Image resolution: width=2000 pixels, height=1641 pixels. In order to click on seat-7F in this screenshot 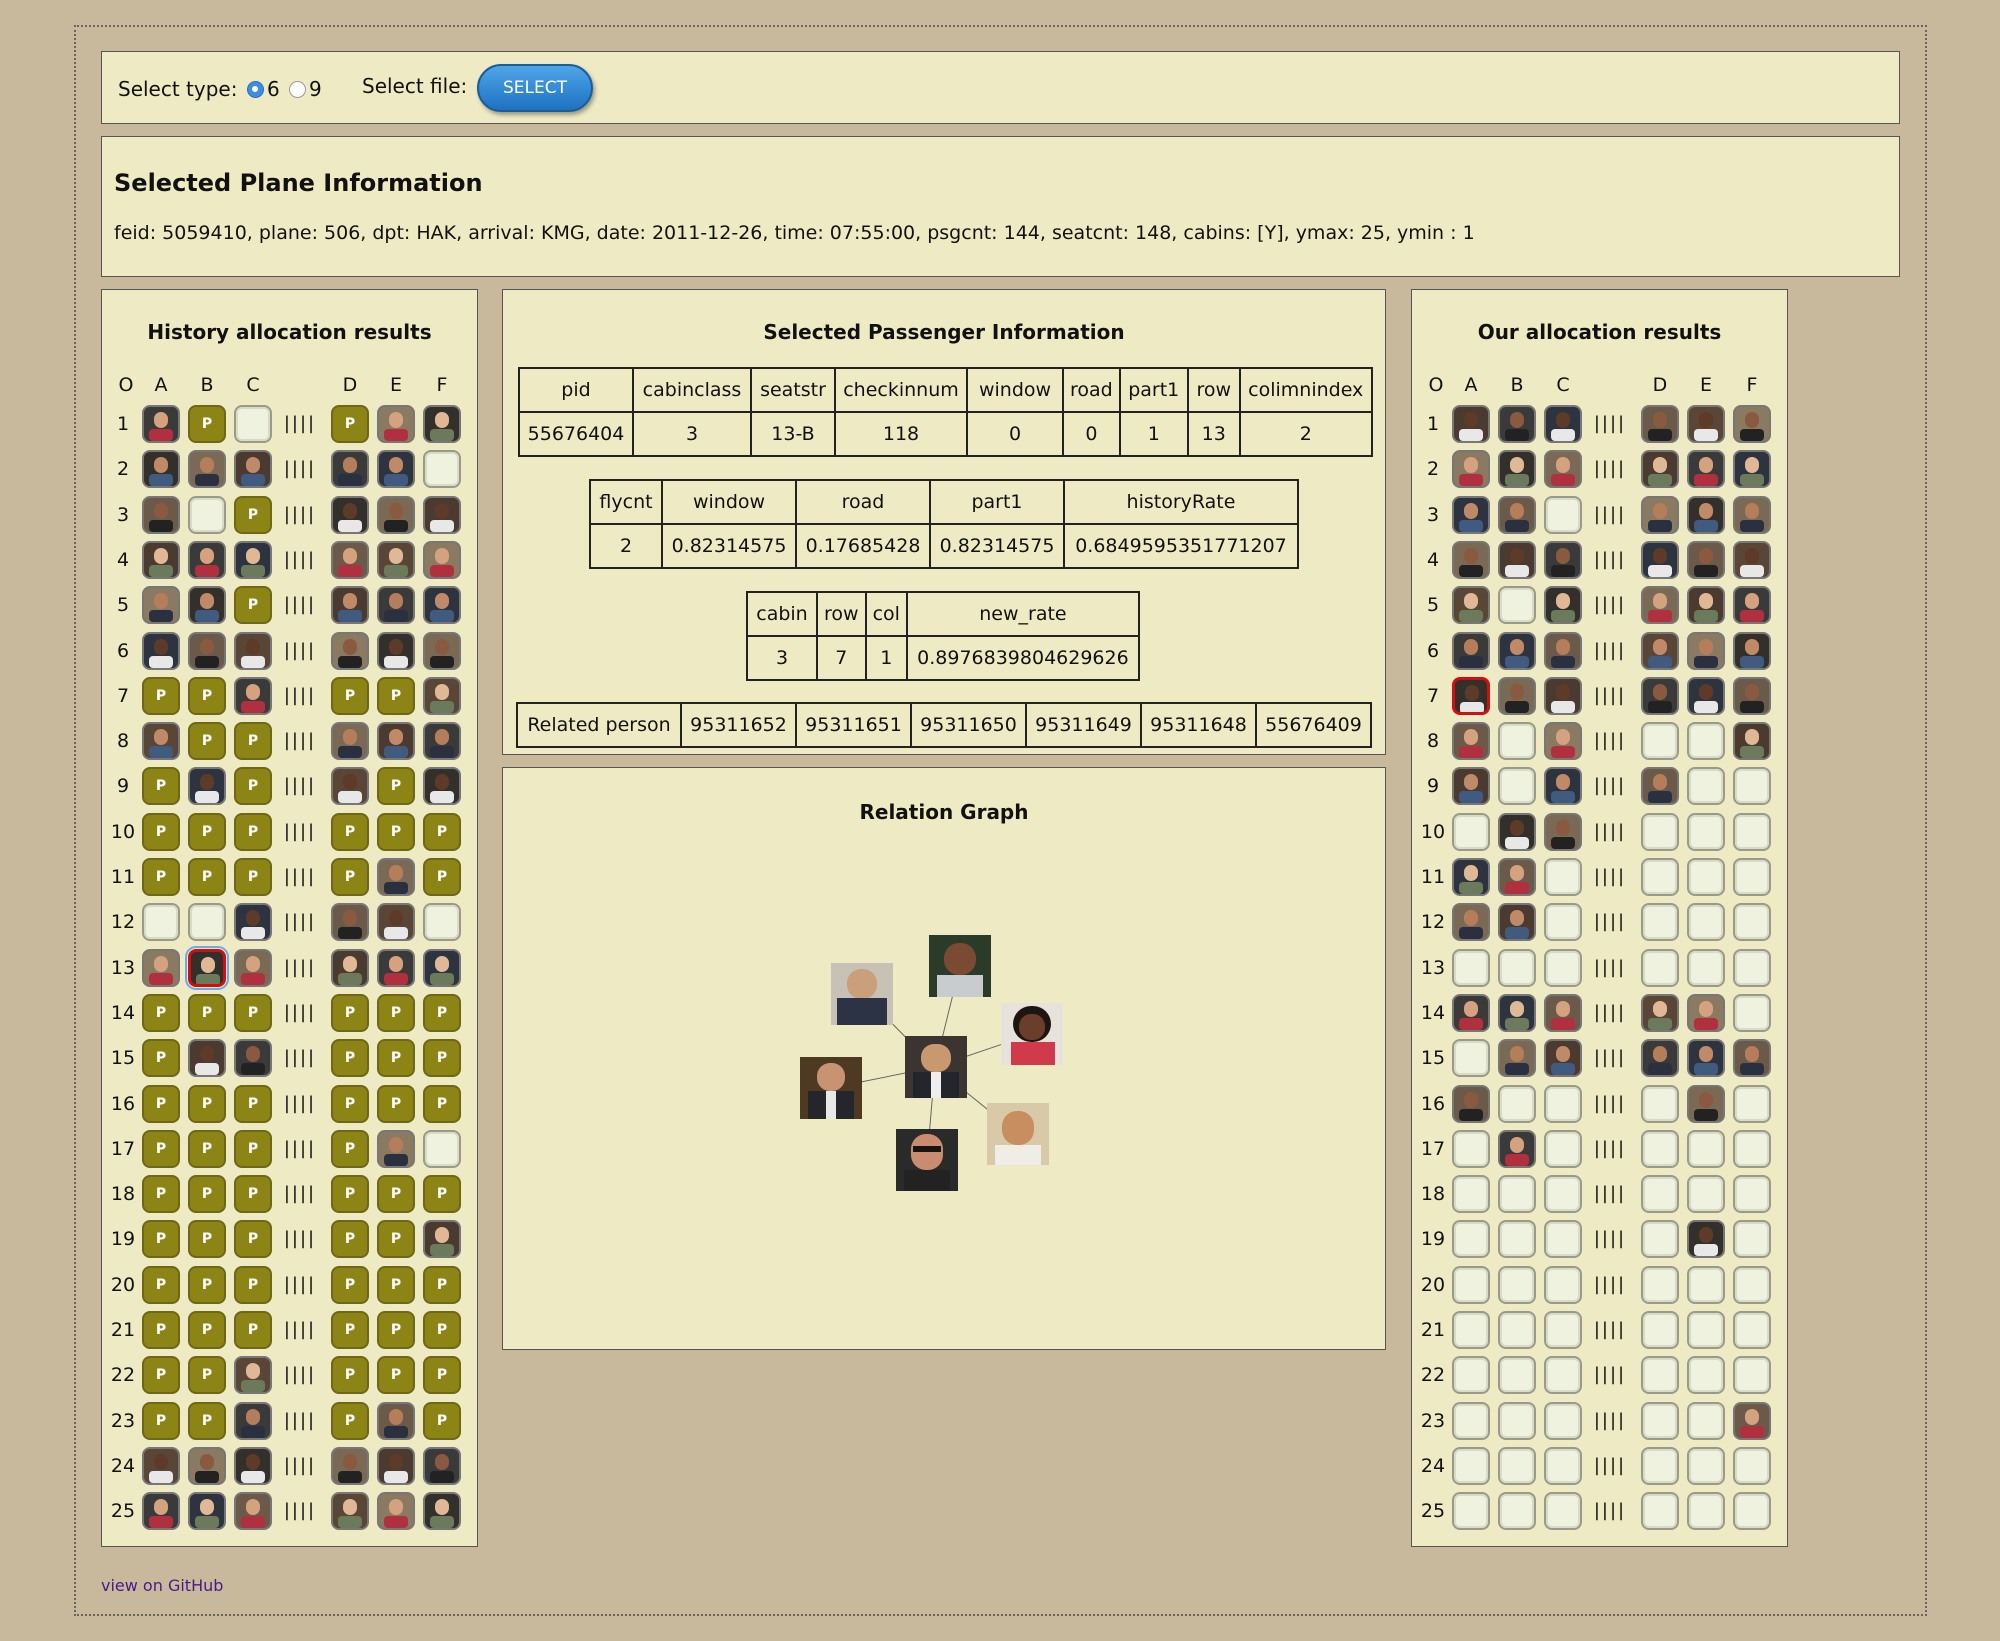, I will do `click(442, 695)`.